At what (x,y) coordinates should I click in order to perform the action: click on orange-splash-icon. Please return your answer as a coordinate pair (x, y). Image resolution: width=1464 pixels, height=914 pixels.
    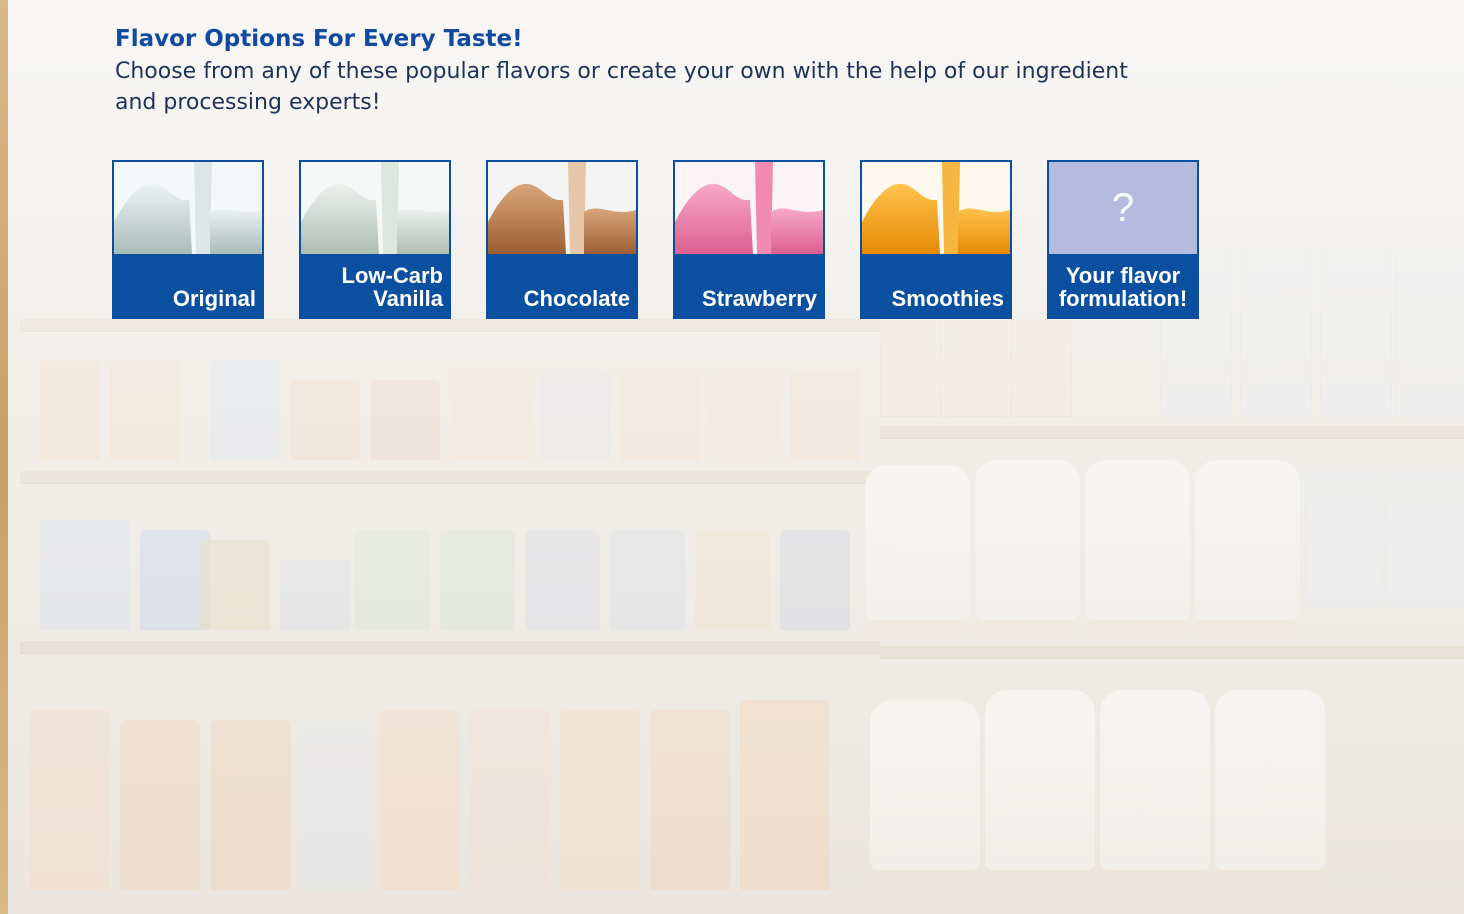
    Looking at the image, I should click on (936, 208).